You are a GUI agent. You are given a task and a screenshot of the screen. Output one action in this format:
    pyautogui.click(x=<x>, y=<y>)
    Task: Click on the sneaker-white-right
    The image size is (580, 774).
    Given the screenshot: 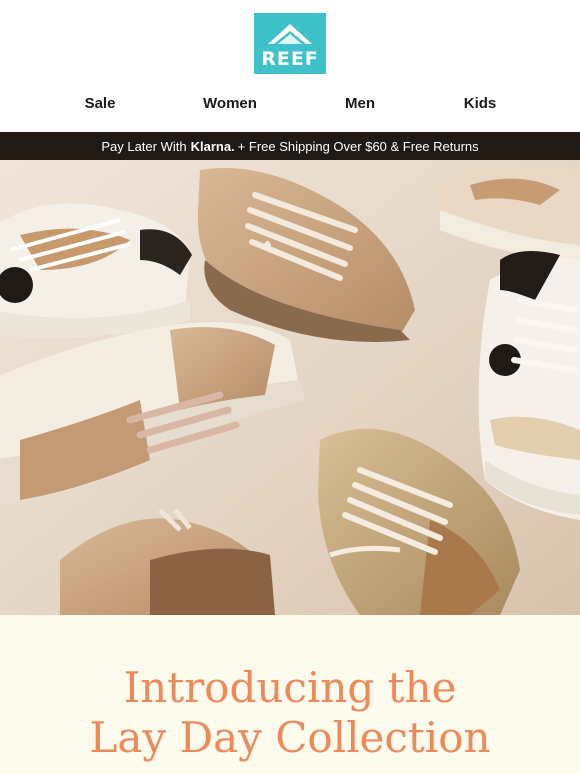 What is the action you would take?
    pyautogui.click(x=529, y=385)
    